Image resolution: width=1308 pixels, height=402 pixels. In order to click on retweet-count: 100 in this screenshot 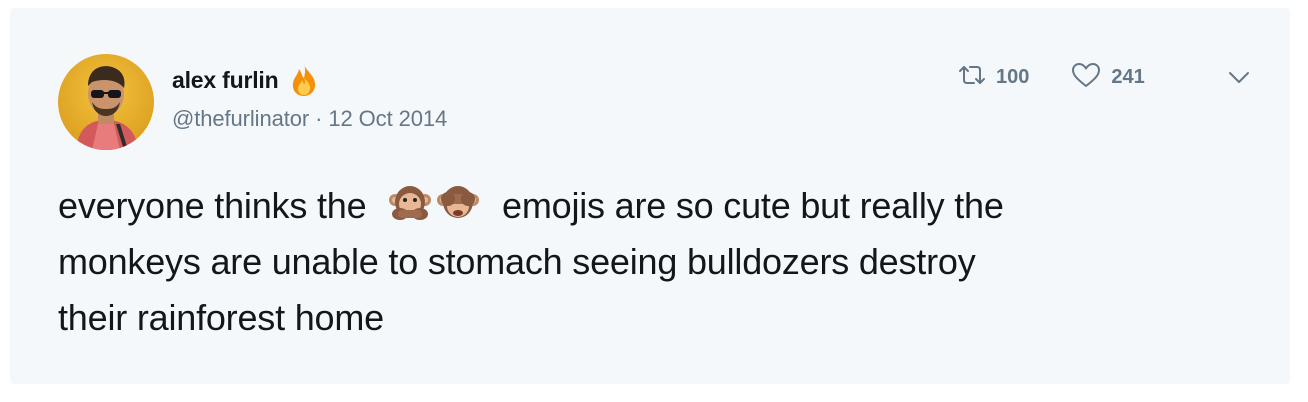, I will do `click(1013, 76)`.